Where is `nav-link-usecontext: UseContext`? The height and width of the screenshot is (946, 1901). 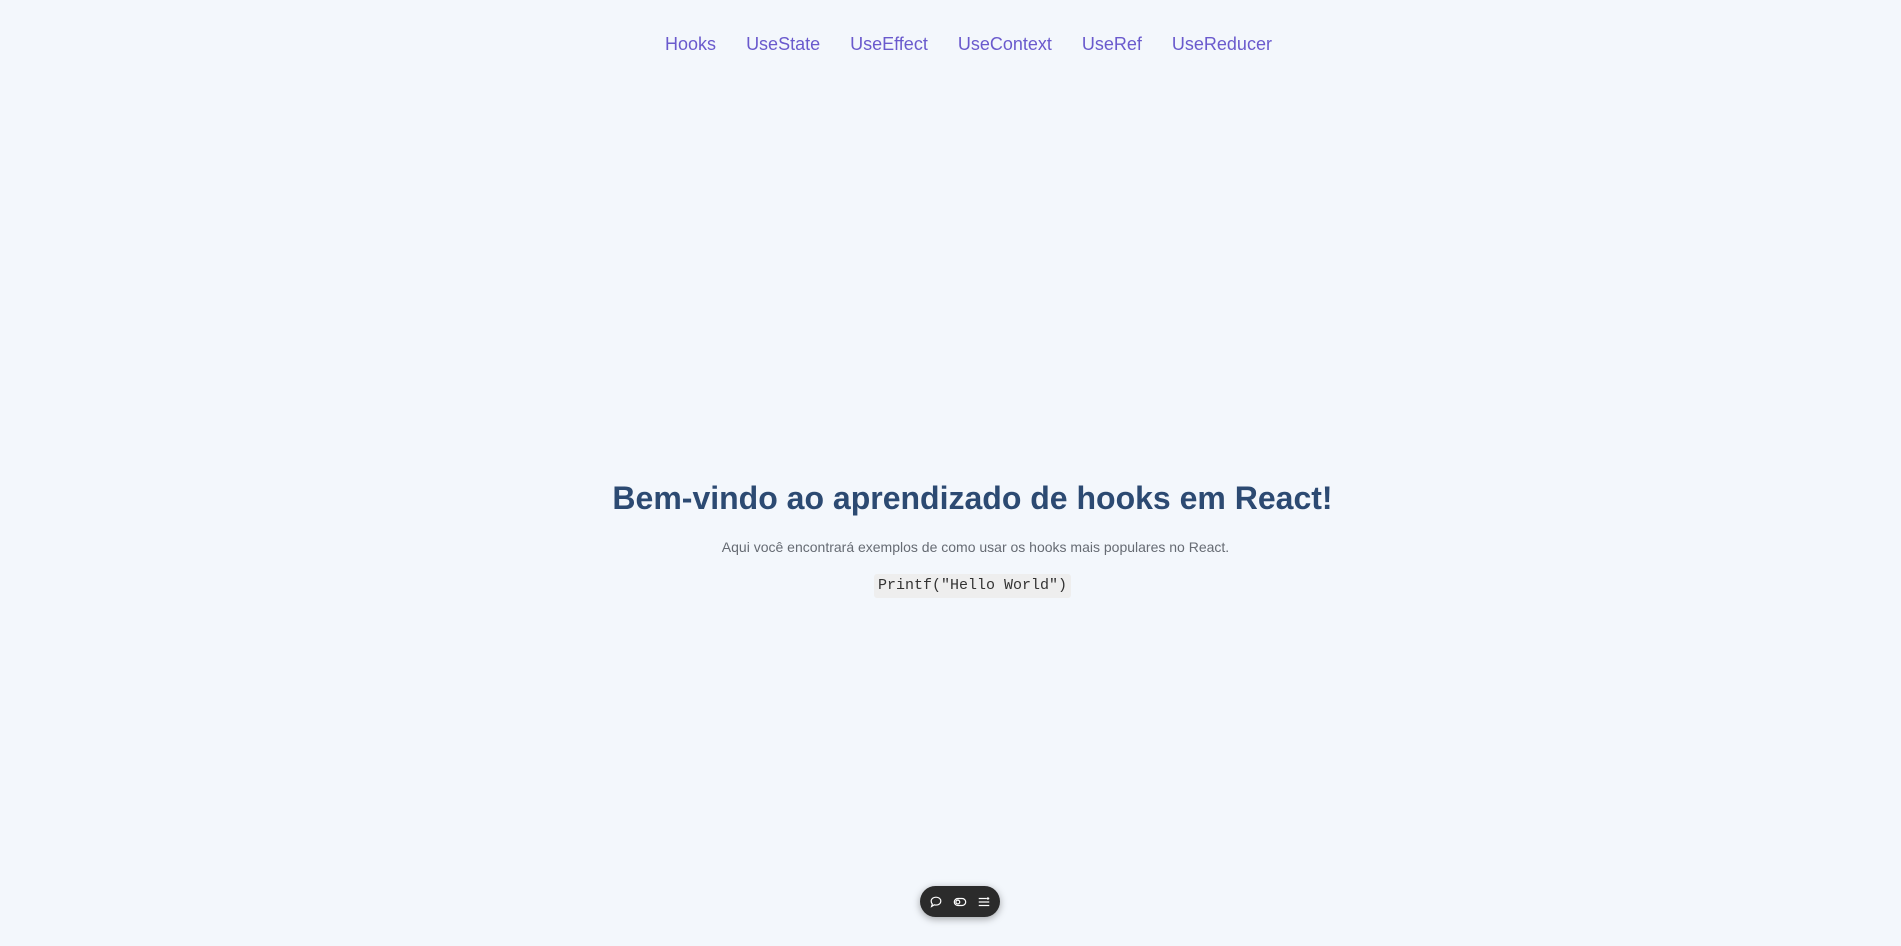
nav-link-usecontext: UseContext is located at coordinates (1005, 44).